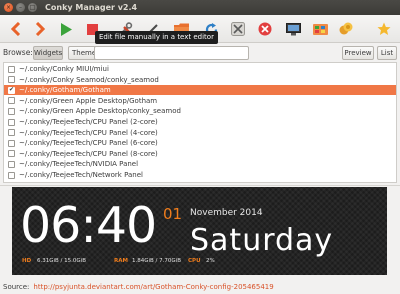 Image resolution: width=400 pixels, height=294 pixels. I want to click on coins-icon, so click(346, 28).